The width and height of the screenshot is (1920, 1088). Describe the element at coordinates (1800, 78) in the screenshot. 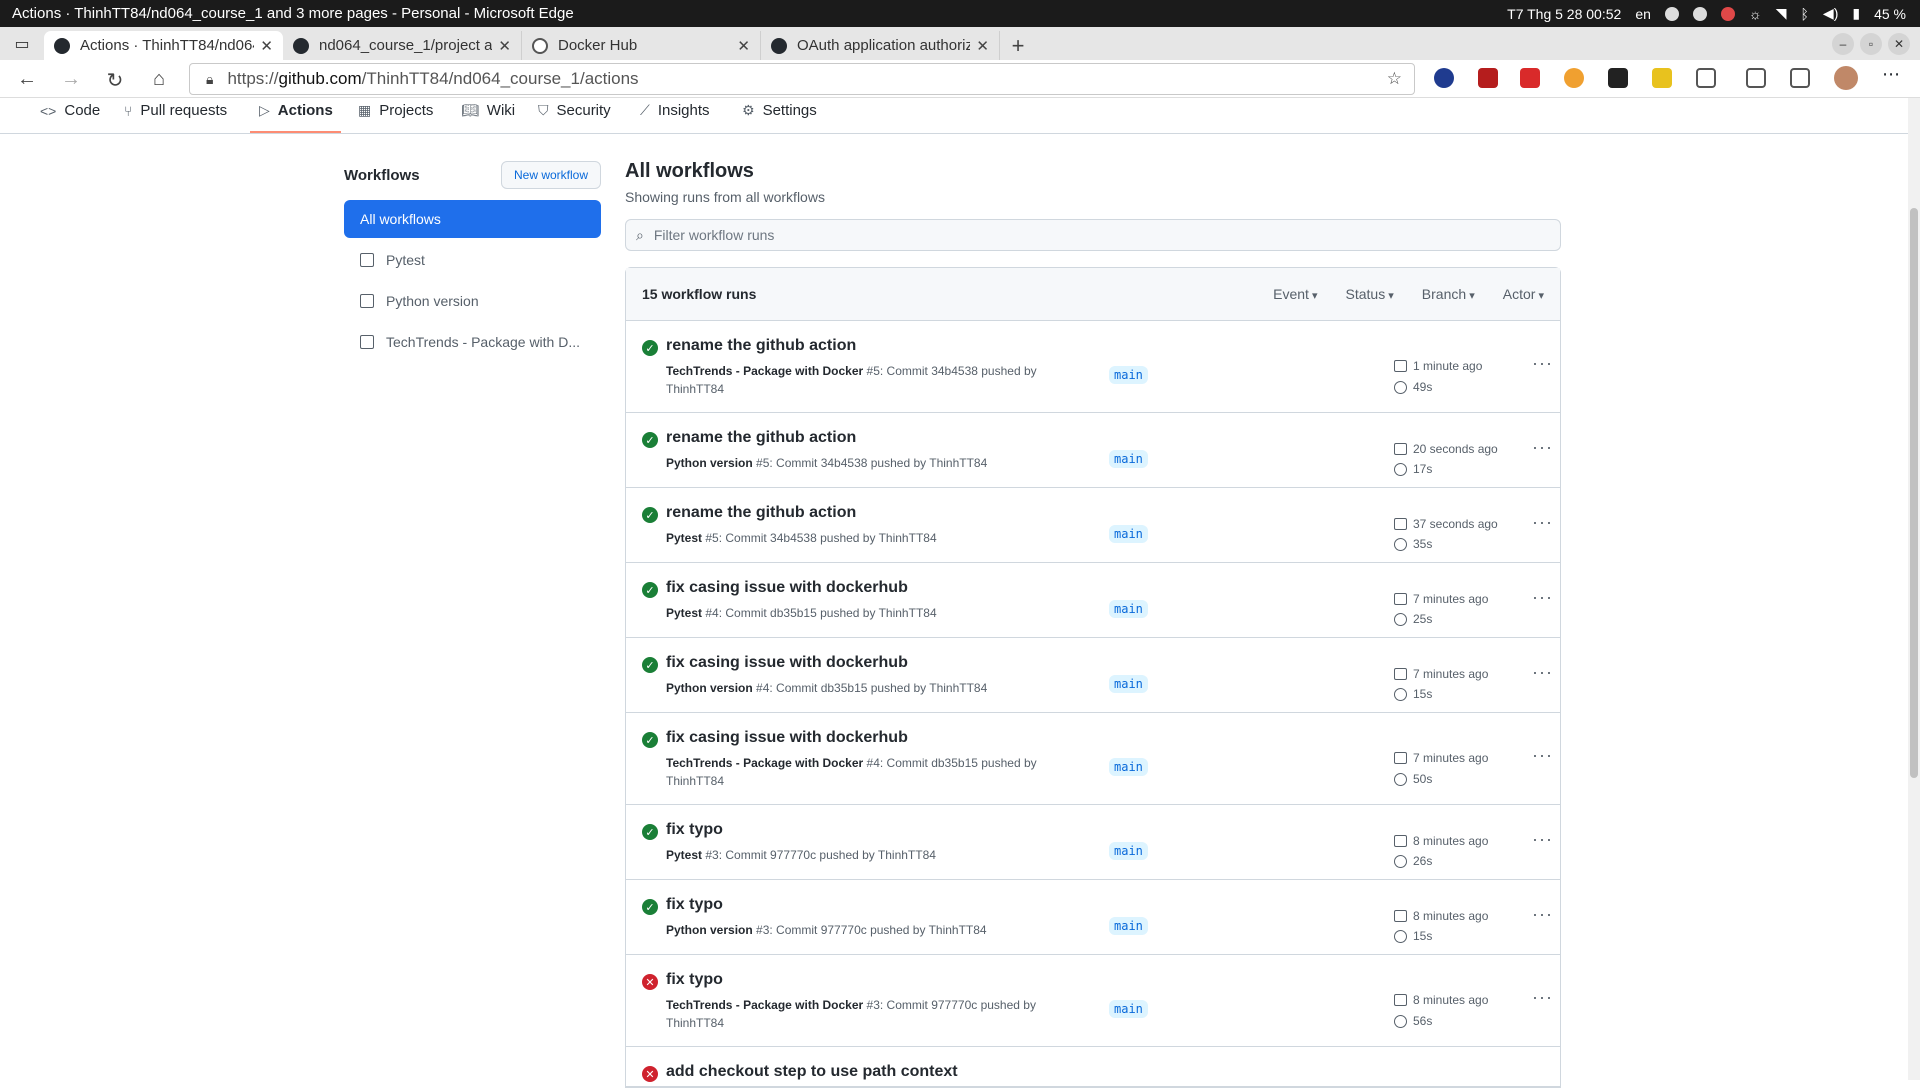

I see `collections-icon` at that location.